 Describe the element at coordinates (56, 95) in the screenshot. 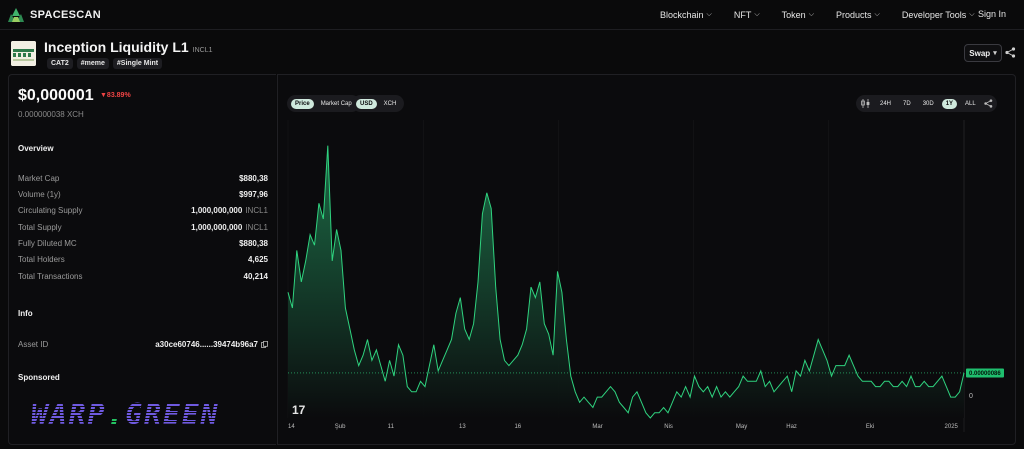

I see `token-price-usd: $0,000001` at that location.